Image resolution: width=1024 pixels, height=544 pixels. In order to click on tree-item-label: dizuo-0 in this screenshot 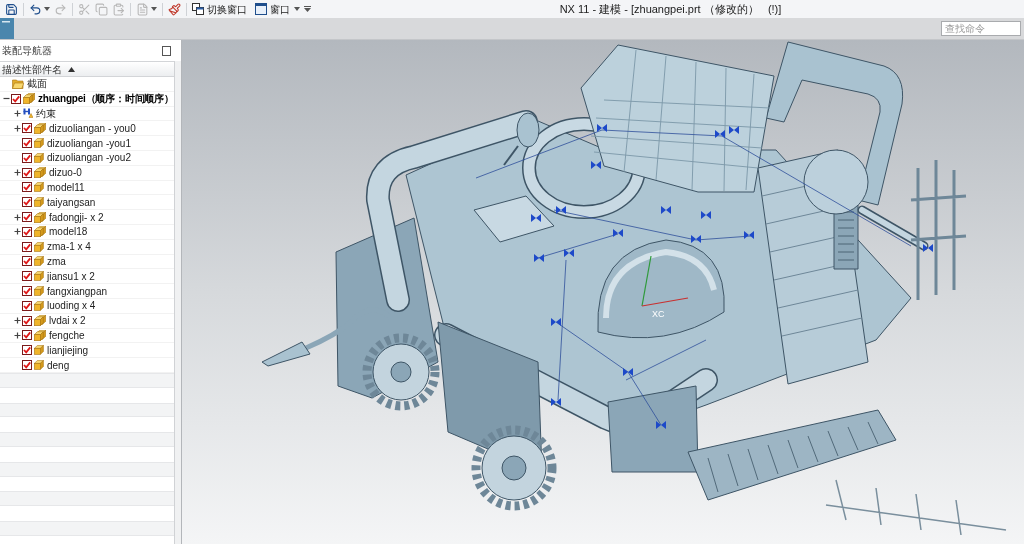, I will do `click(65, 173)`.